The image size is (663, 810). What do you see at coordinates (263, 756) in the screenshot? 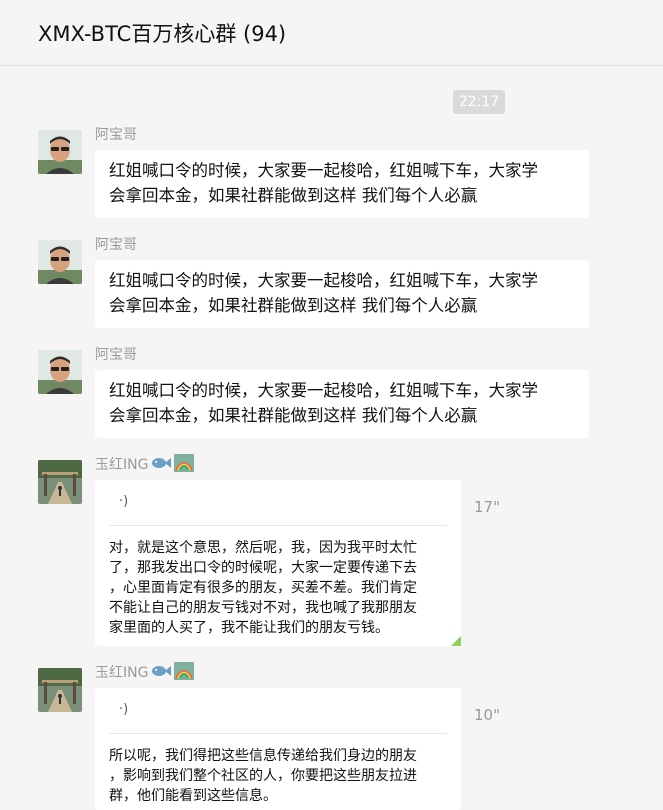
I see `transcript-line: 所以呢，我们得把这些信息传递给我们身边的朋友` at bounding box center [263, 756].